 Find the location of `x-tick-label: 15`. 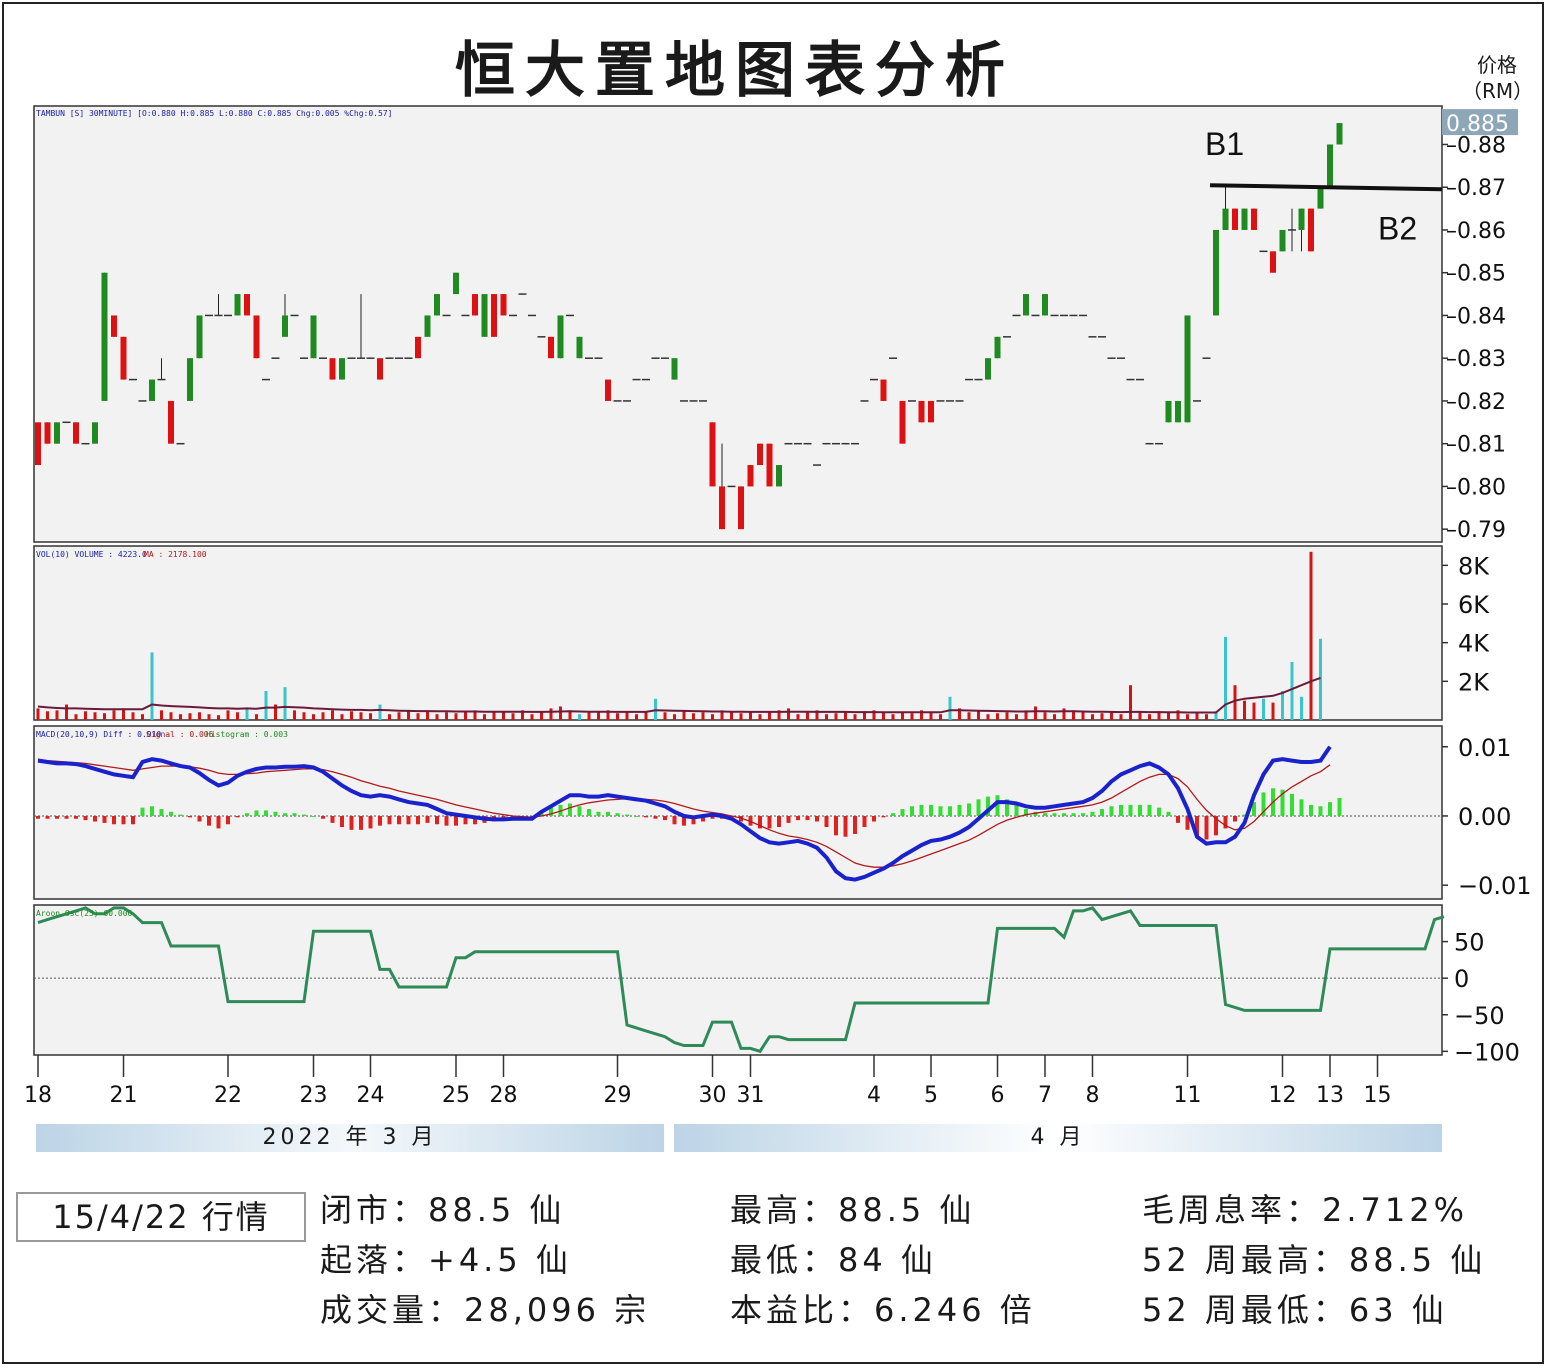

x-tick-label: 15 is located at coordinates (1378, 1095).